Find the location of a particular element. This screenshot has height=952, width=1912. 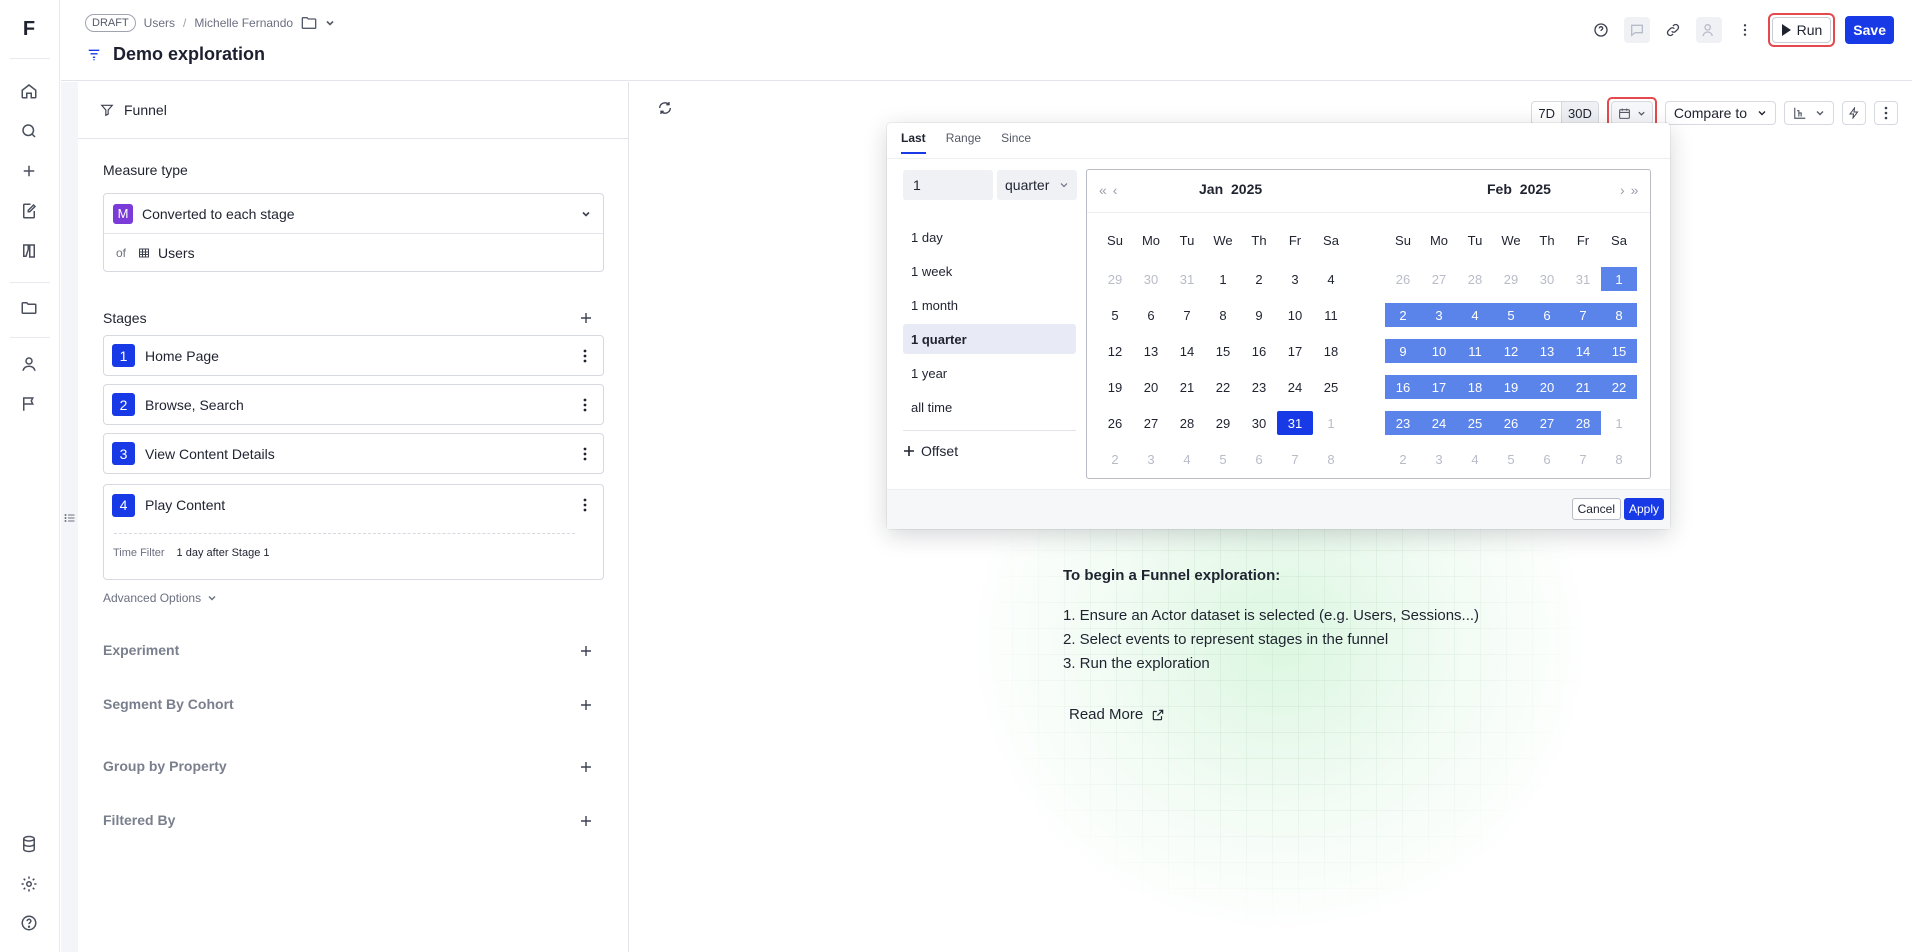

calendar-day-in-range: 27 is located at coordinates (1547, 423).